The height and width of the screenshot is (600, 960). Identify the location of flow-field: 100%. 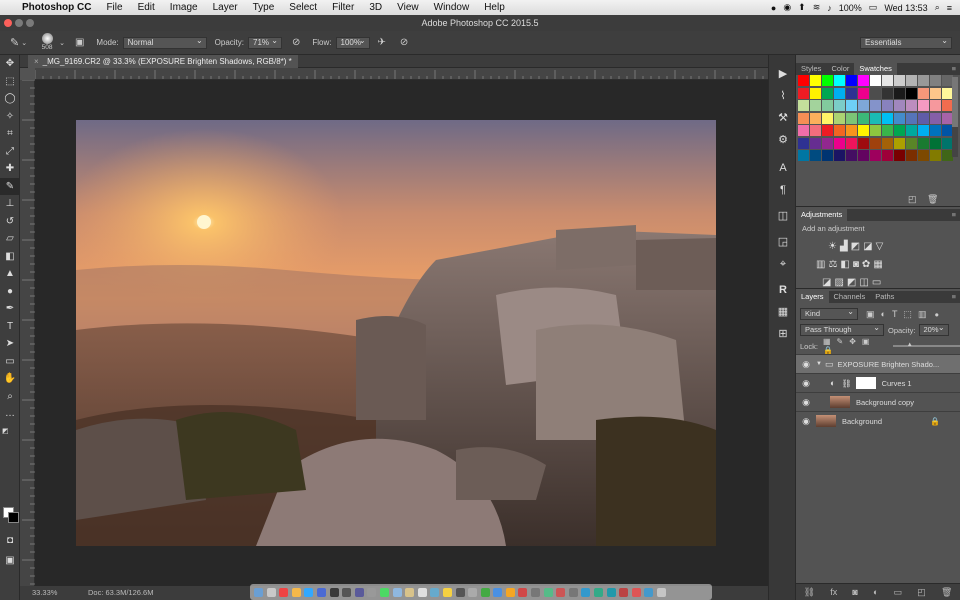
(352, 42).